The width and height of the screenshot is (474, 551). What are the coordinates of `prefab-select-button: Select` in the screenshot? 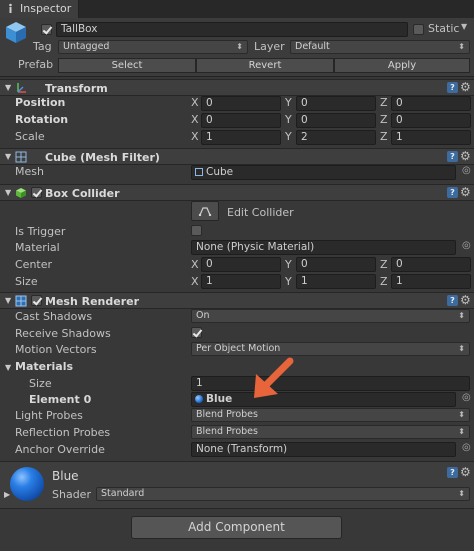 It's located at (127, 65).